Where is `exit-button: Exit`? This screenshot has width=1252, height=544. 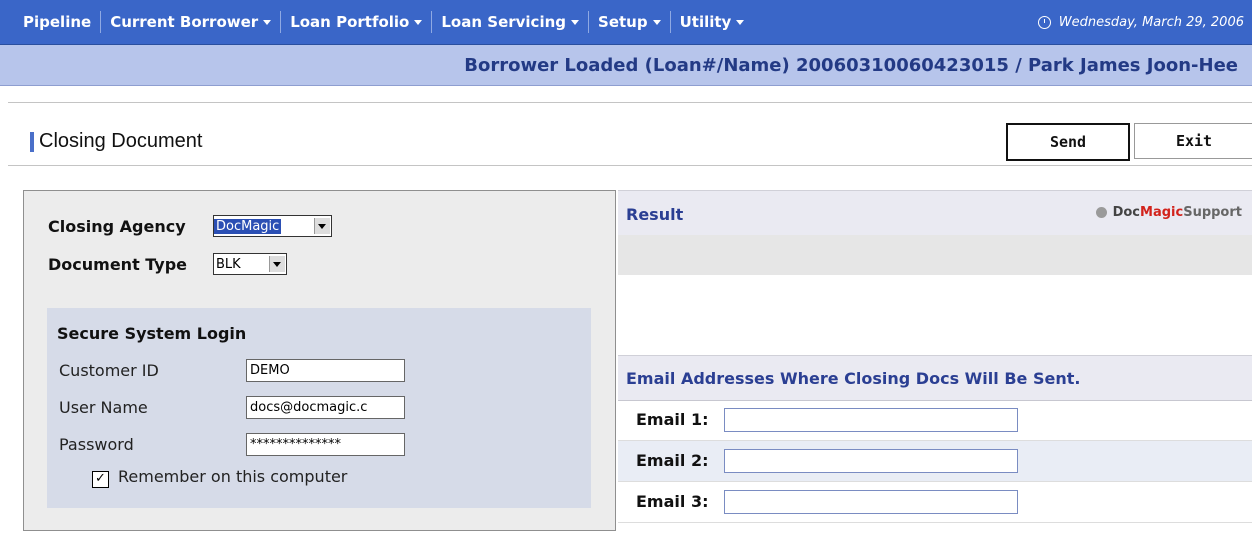 exit-button: Exit is located at coordinates (1193, 141).